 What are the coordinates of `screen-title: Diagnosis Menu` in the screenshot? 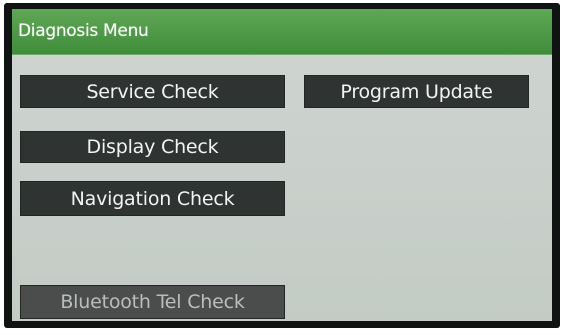 It's located at (83, 31).